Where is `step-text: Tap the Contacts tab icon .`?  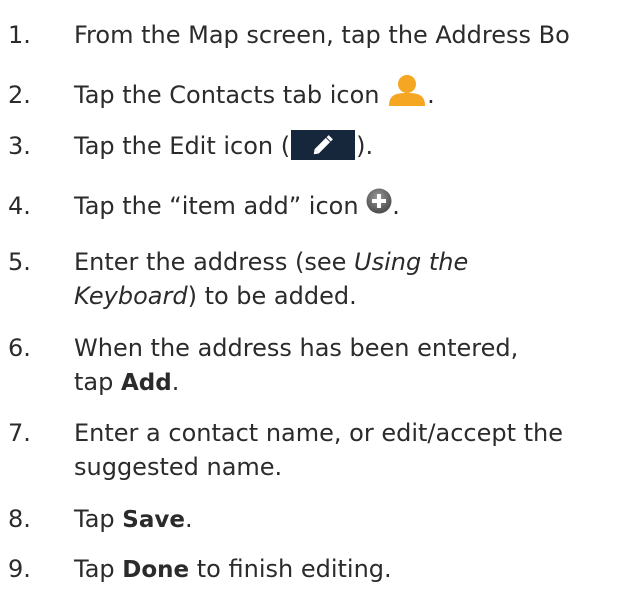 step-text: Tap the Contacts tab icon . is located at coordinates (254, 94).